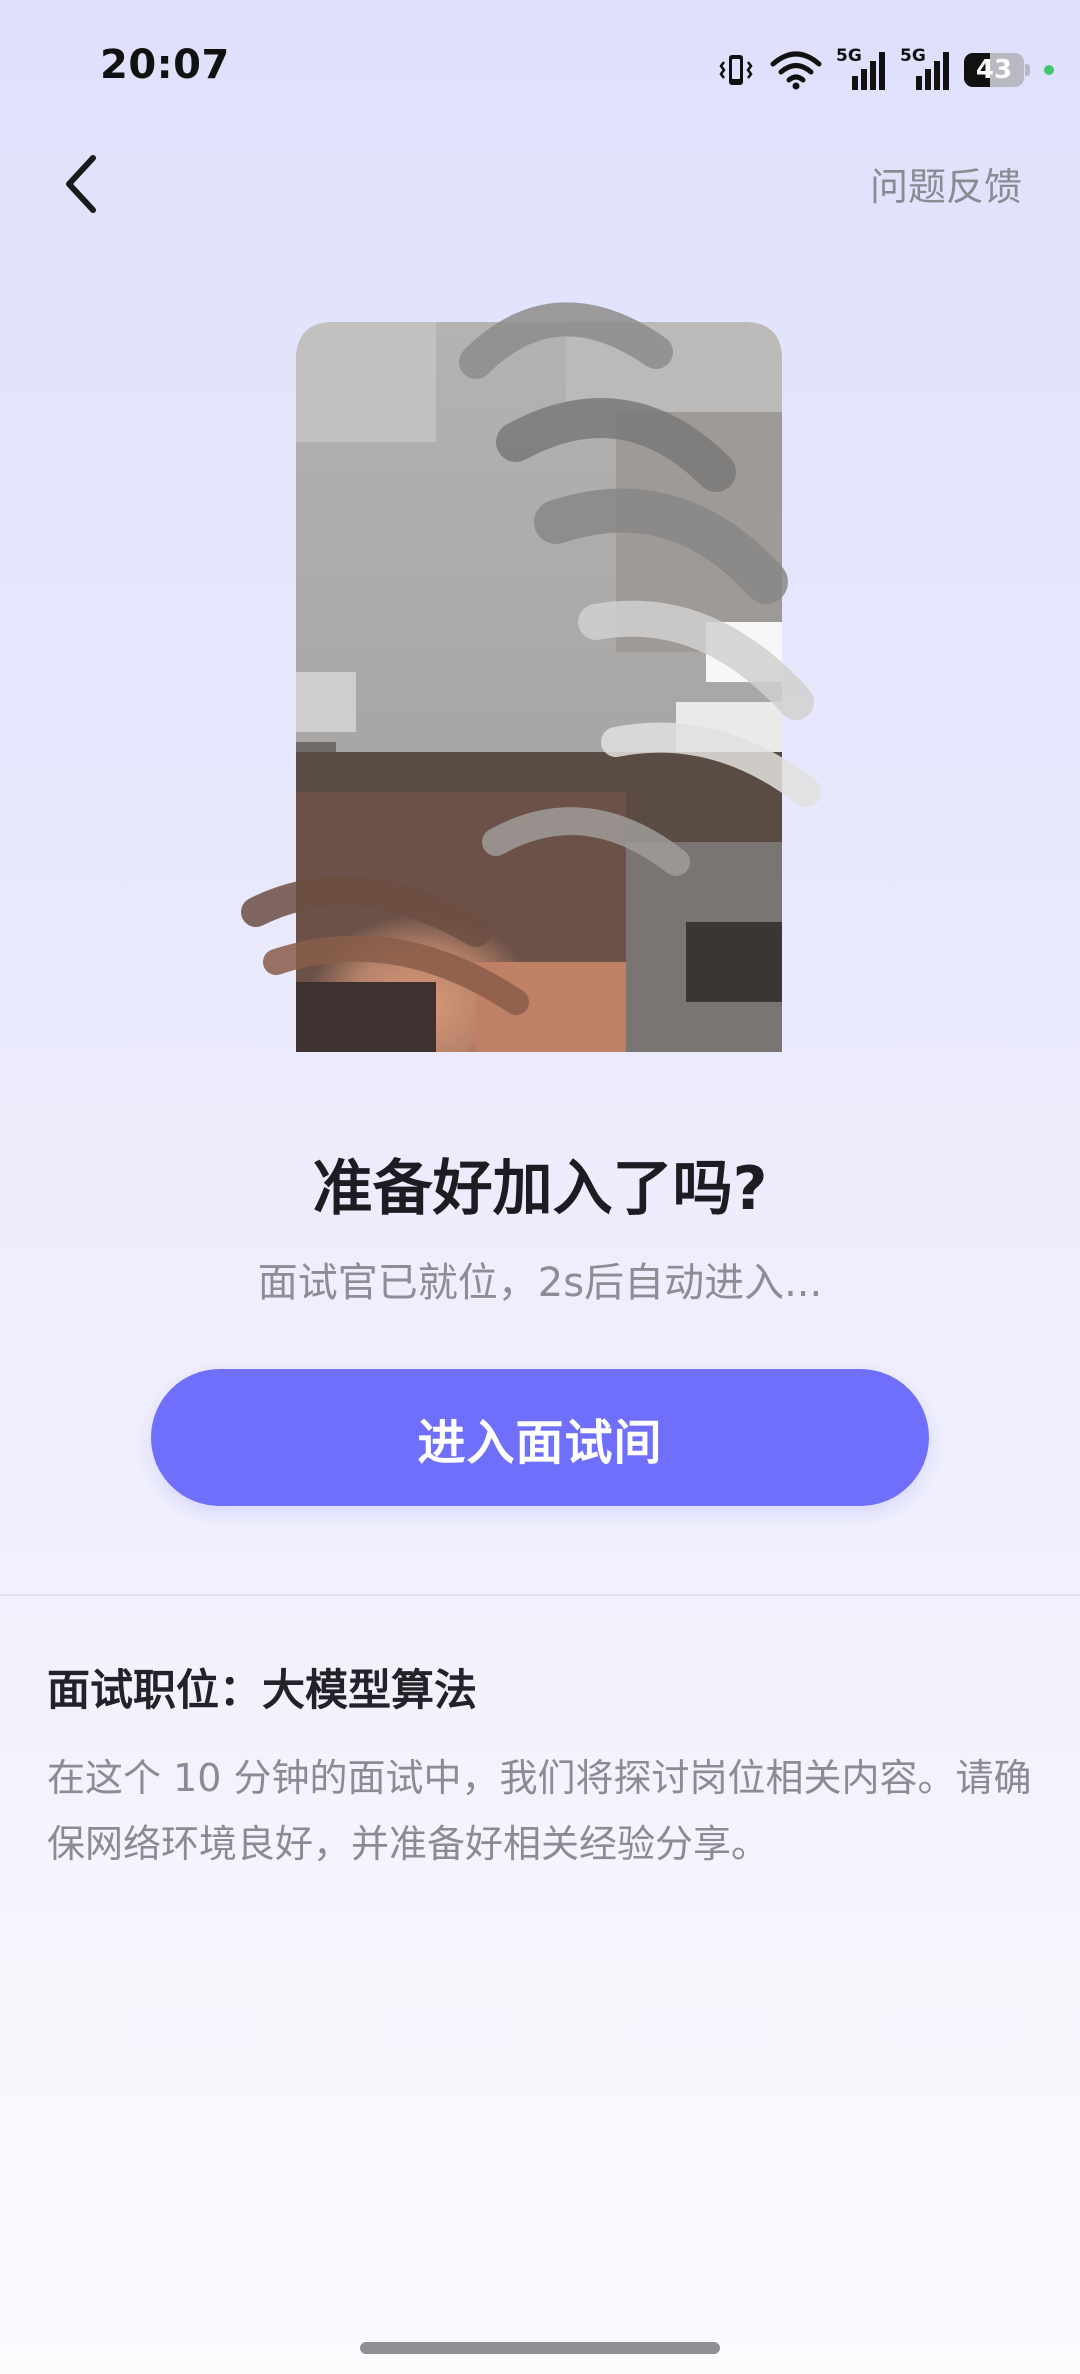  I want to click on back-button, so click(80, 184).